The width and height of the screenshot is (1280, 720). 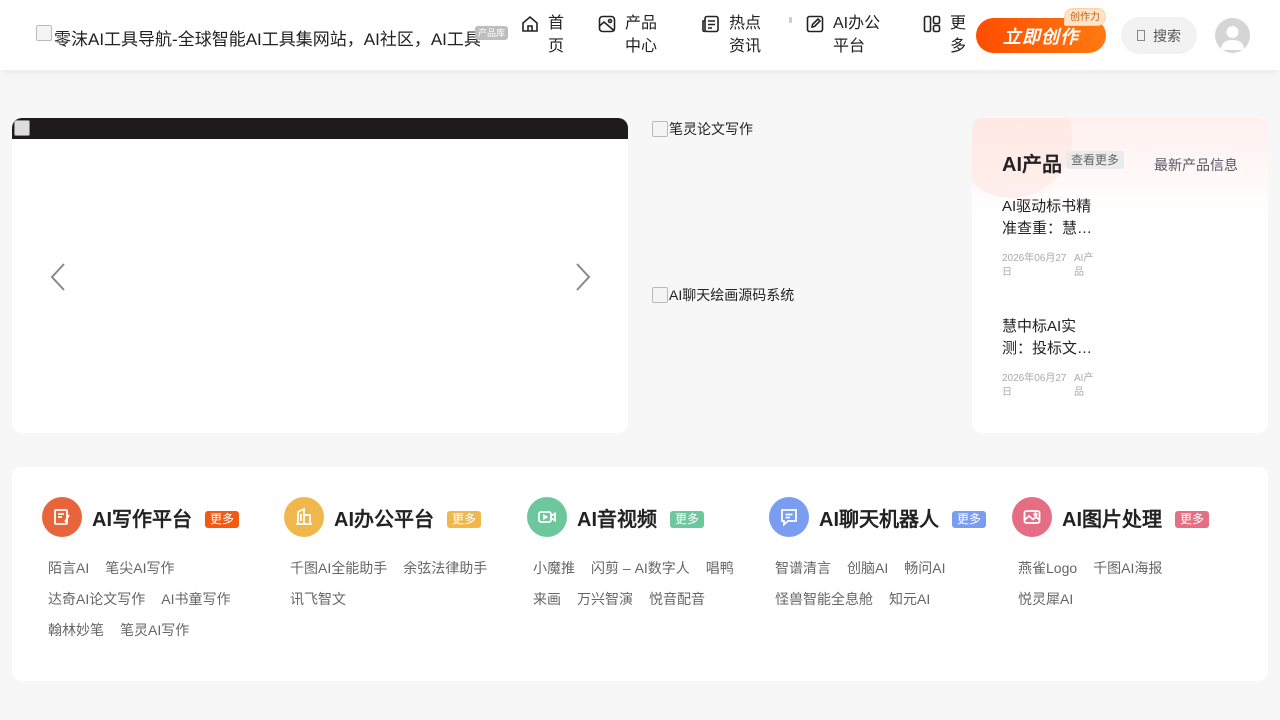 What do you see at coordinates (318, 599) in the screenshot?
I see `category-link: 讯飞智文` at bounding box center [318, 599].